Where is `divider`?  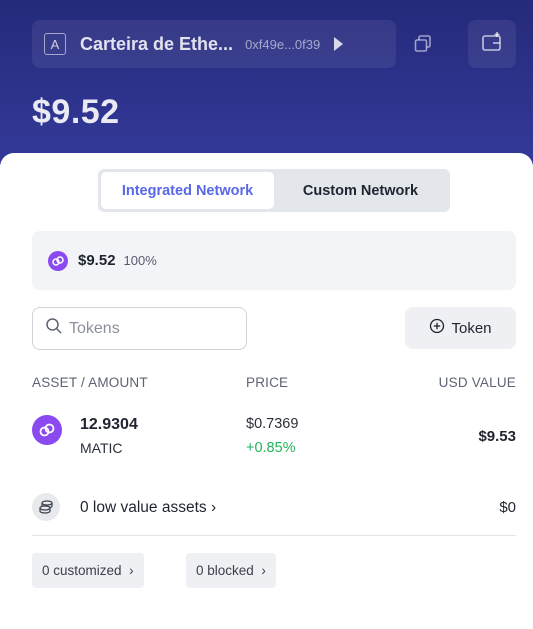 divider is located at coordinates (274, 535).